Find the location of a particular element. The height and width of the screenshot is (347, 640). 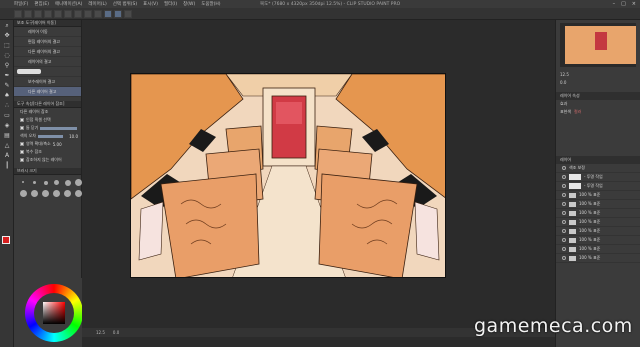

redo-icon is located at coordinates (58, 13).